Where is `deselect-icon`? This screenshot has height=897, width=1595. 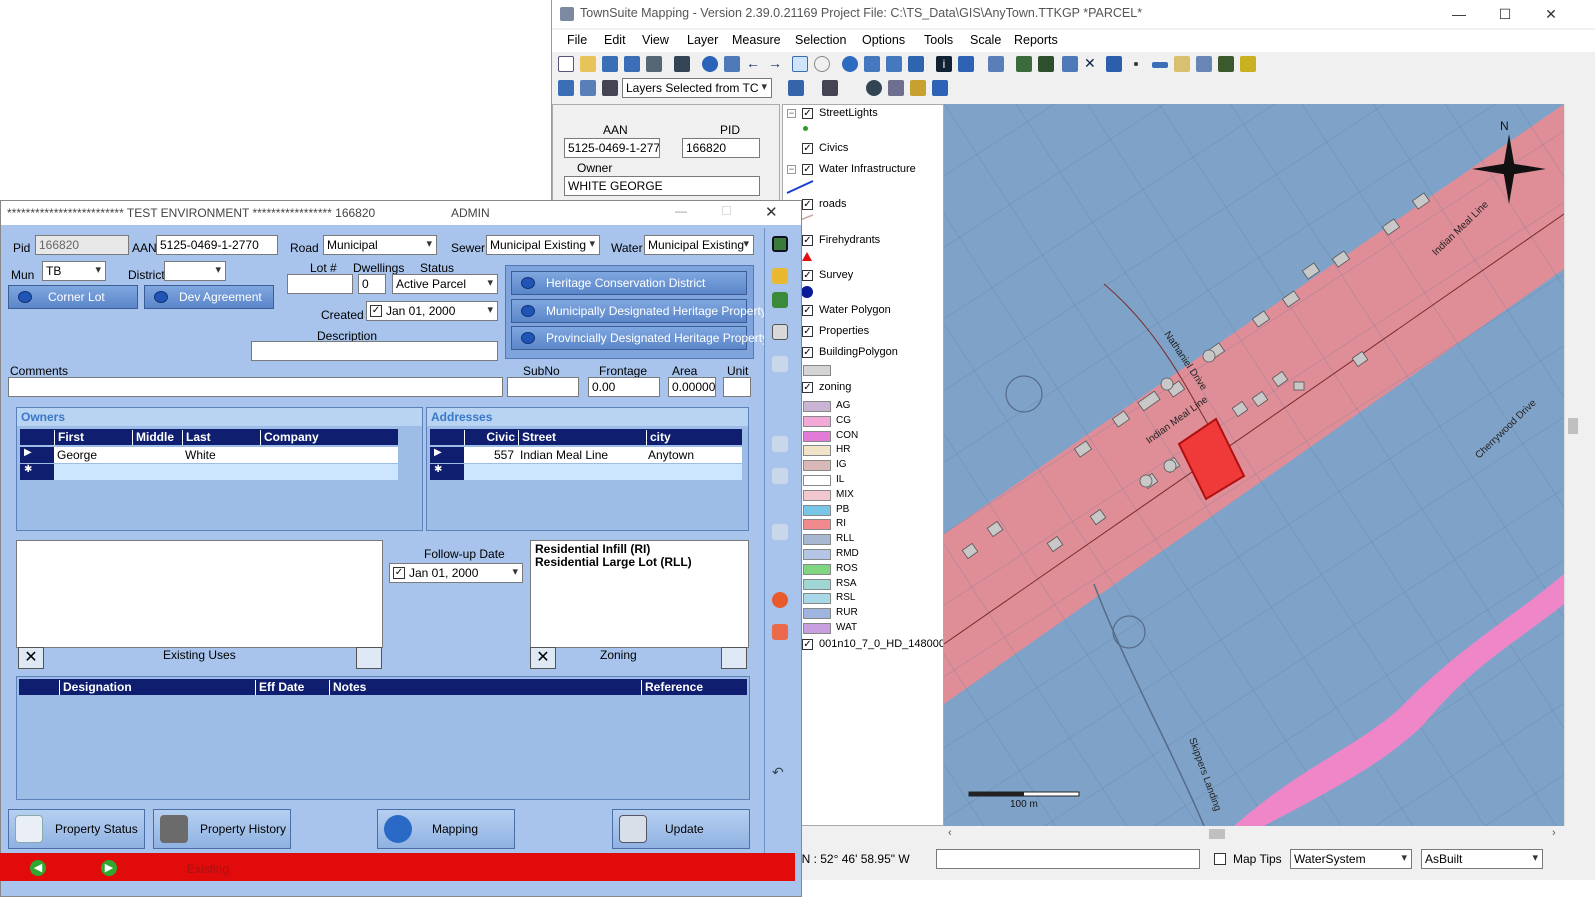
deselect-icon is located at coordinates (894, 64).